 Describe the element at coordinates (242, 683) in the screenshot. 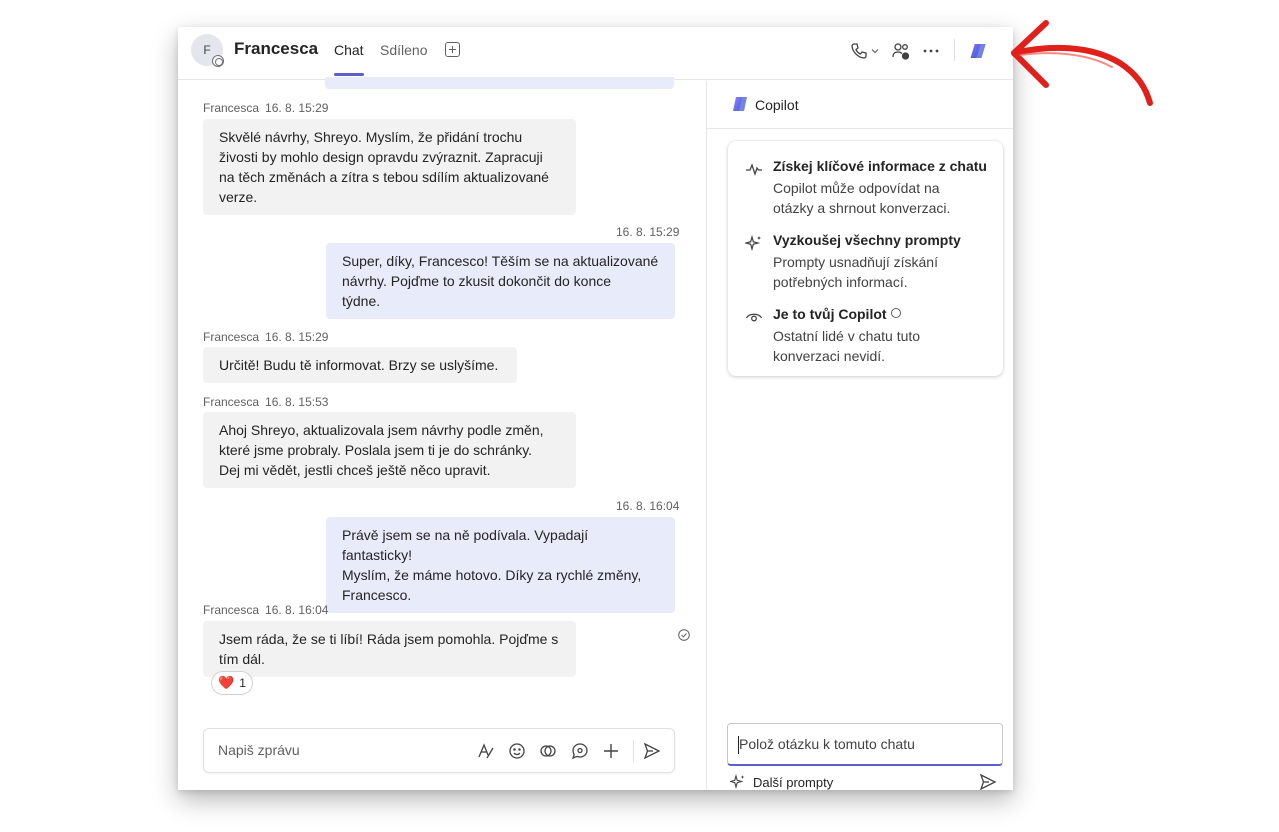

I see `reaction-count: 1` at that location.